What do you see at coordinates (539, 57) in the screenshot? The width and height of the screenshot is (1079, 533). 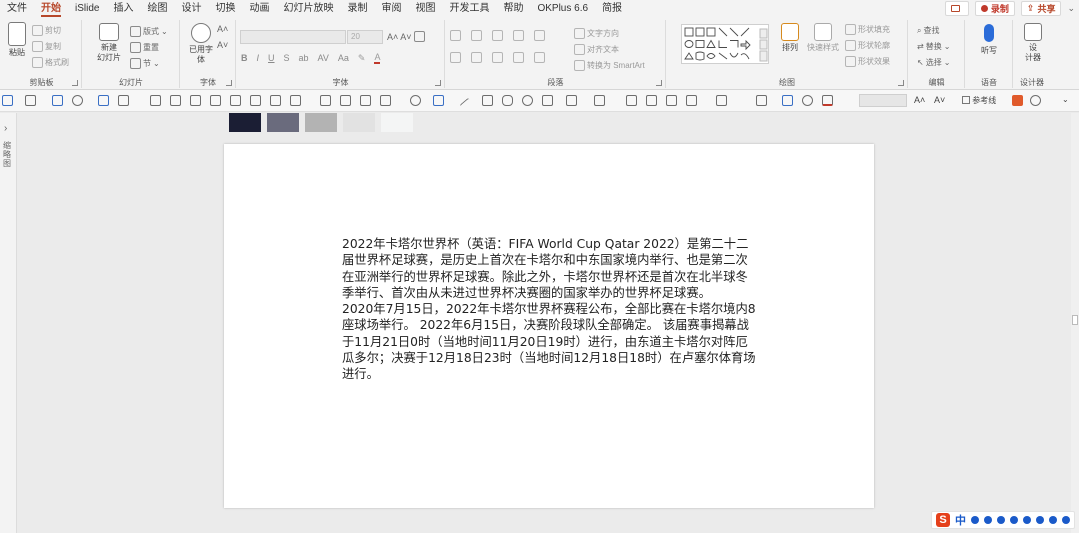 I see `columns-icon` at bounding box center [539, 57].